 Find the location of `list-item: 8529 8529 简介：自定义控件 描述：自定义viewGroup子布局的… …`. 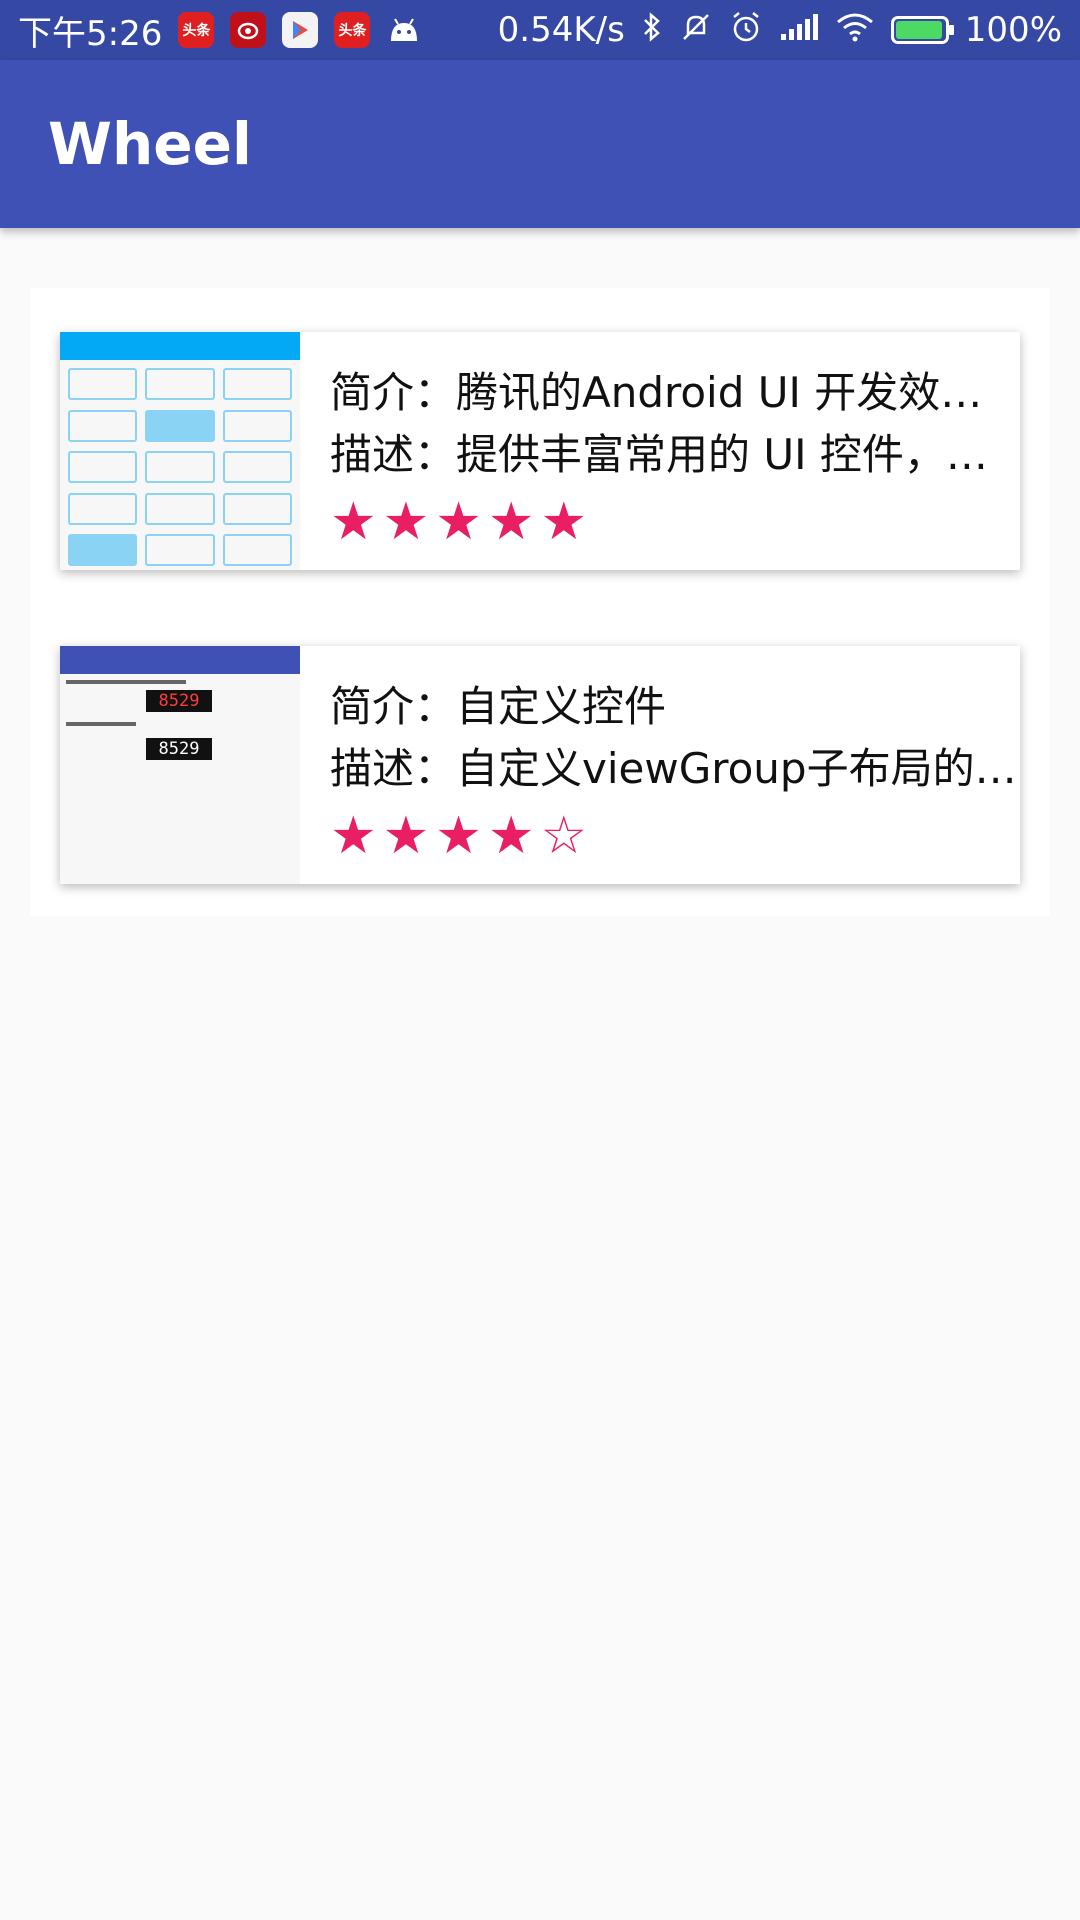

list-item: 8529 8529 简介：自定义控件 描述：自定义viewGroup子布局的… … is located at coordinates (540, 765).